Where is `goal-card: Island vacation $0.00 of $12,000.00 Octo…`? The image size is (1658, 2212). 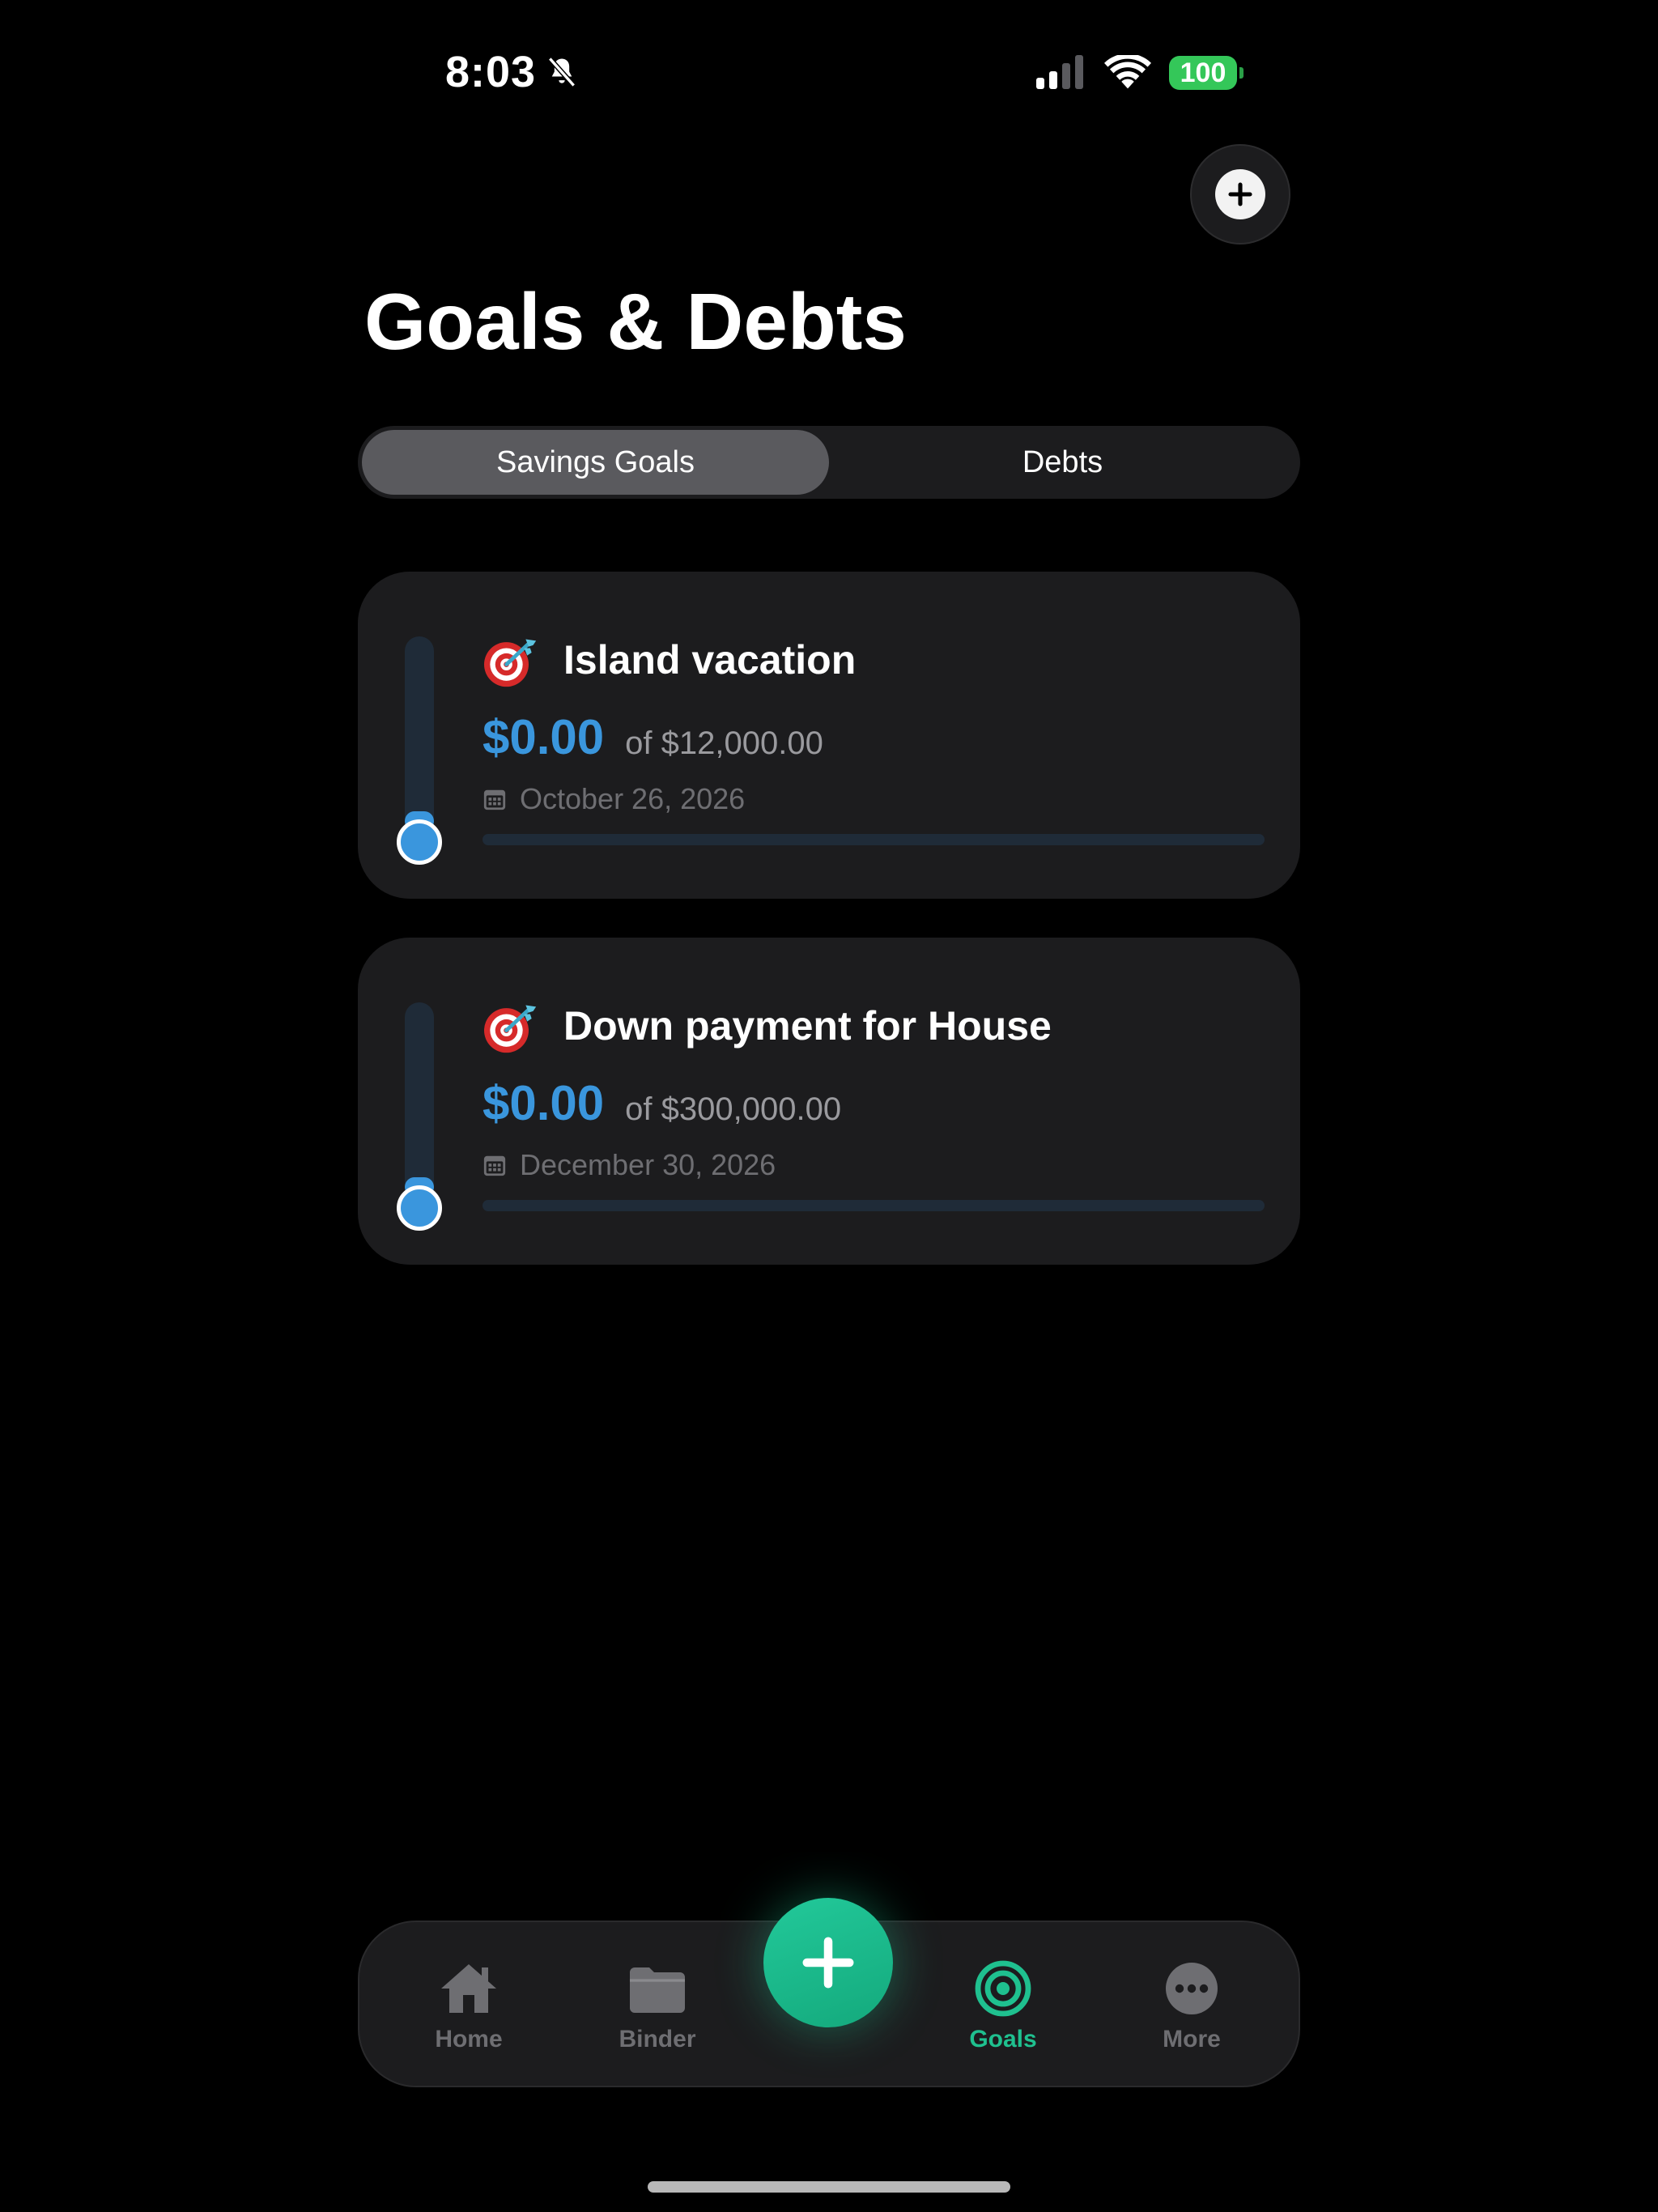
goal-card: Island vacation $0.00 of $12,000.00 Octo… is located at coordinates (829, 736).